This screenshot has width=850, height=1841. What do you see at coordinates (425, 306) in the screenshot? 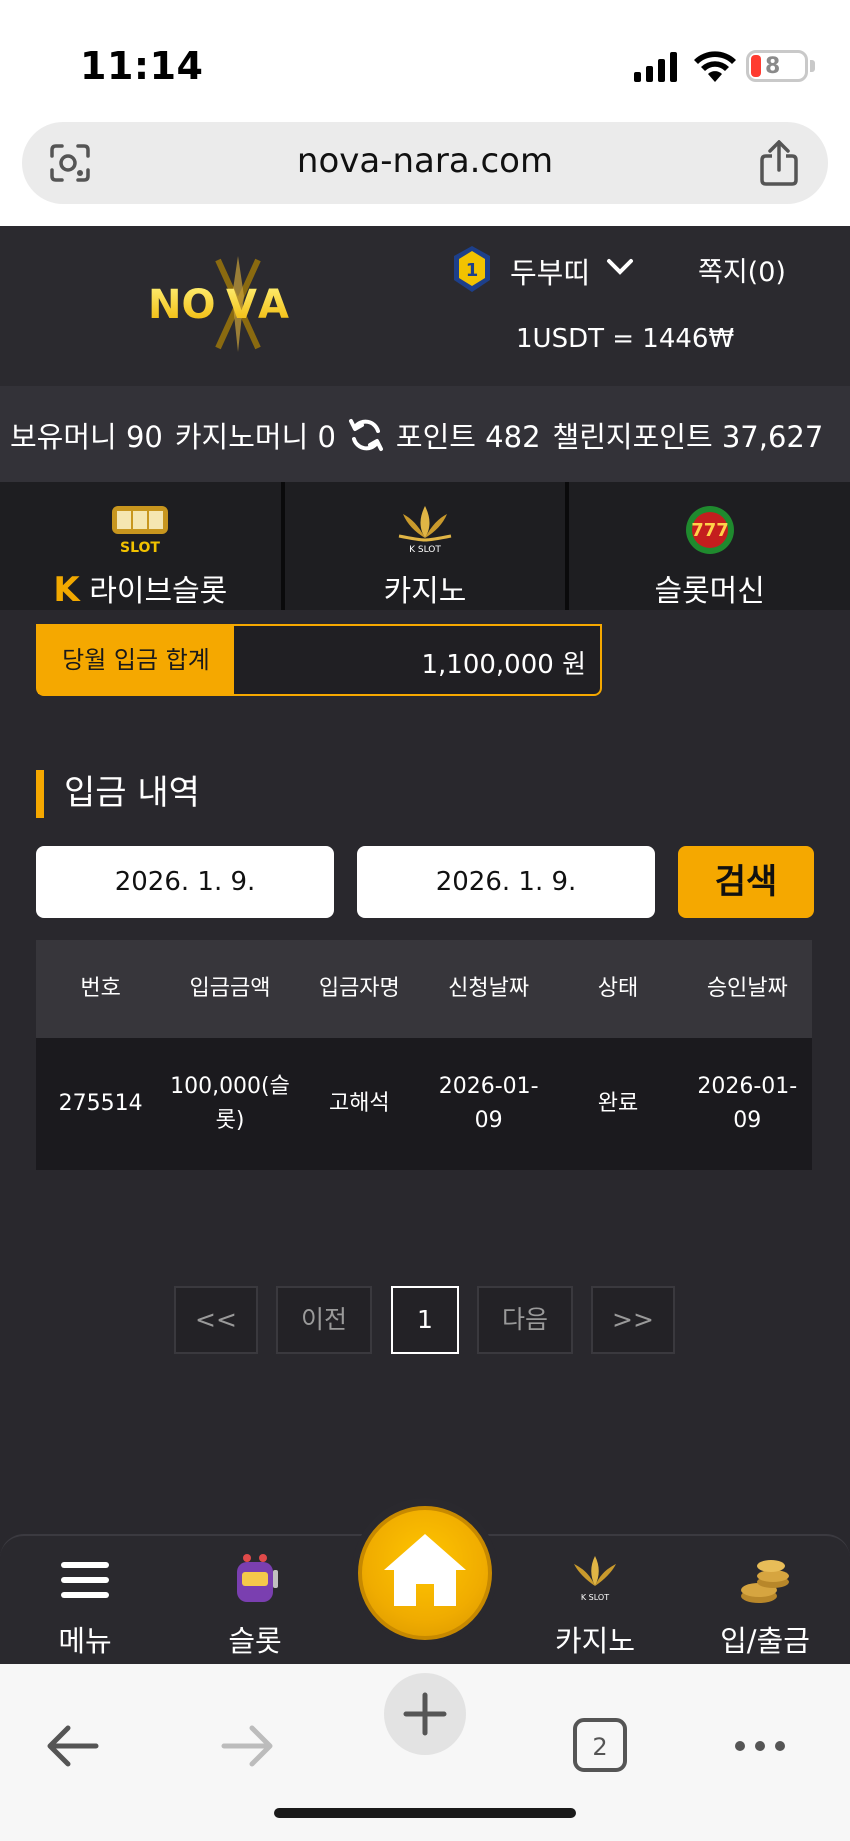
I see `site-header: NO V A 1 두부띠 쪽지(0) 1USDT = 1446₩` at bounding box center [425, 306].